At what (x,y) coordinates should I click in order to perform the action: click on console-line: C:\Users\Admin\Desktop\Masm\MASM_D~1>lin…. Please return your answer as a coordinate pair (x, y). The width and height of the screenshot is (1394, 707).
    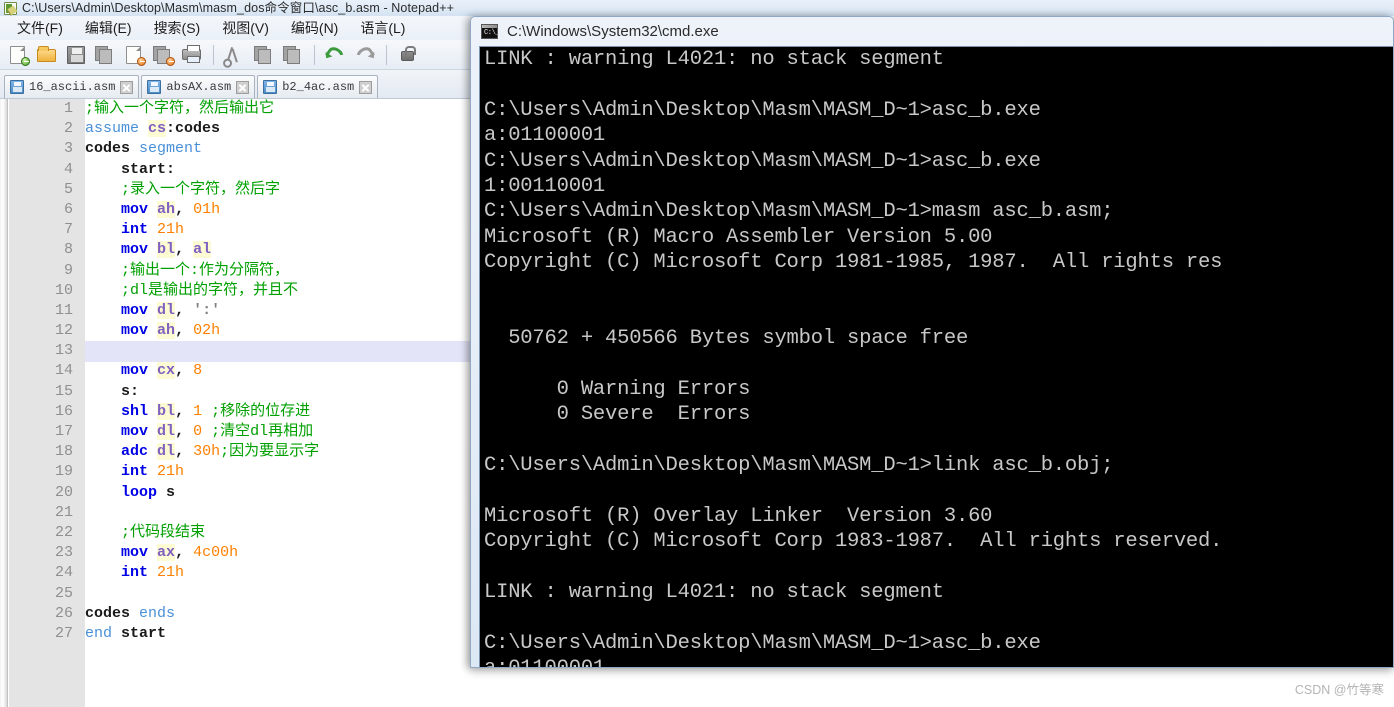
    Looking at the image, I should click on (799, 466).